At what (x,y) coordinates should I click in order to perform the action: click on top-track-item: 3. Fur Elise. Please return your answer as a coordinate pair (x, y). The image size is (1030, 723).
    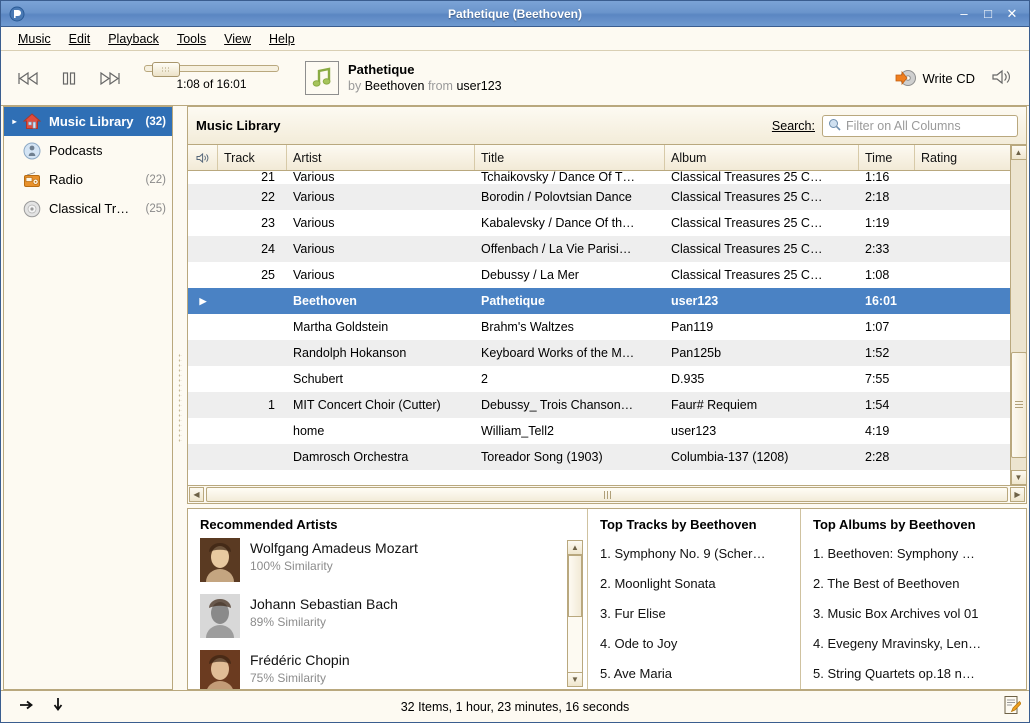
    Looking at the image, I should click on (700, 613).